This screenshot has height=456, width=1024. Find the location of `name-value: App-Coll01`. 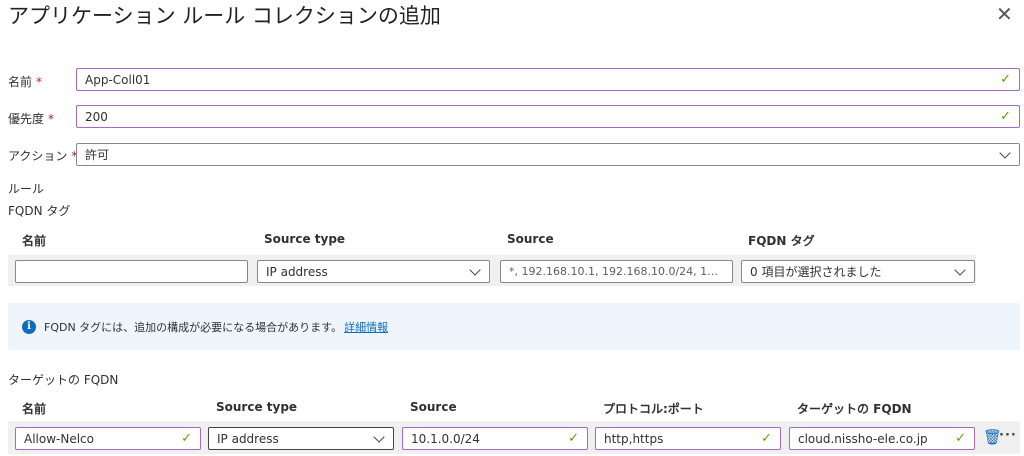

name-value: App-Coll01 is located at coordinates (118, 79).